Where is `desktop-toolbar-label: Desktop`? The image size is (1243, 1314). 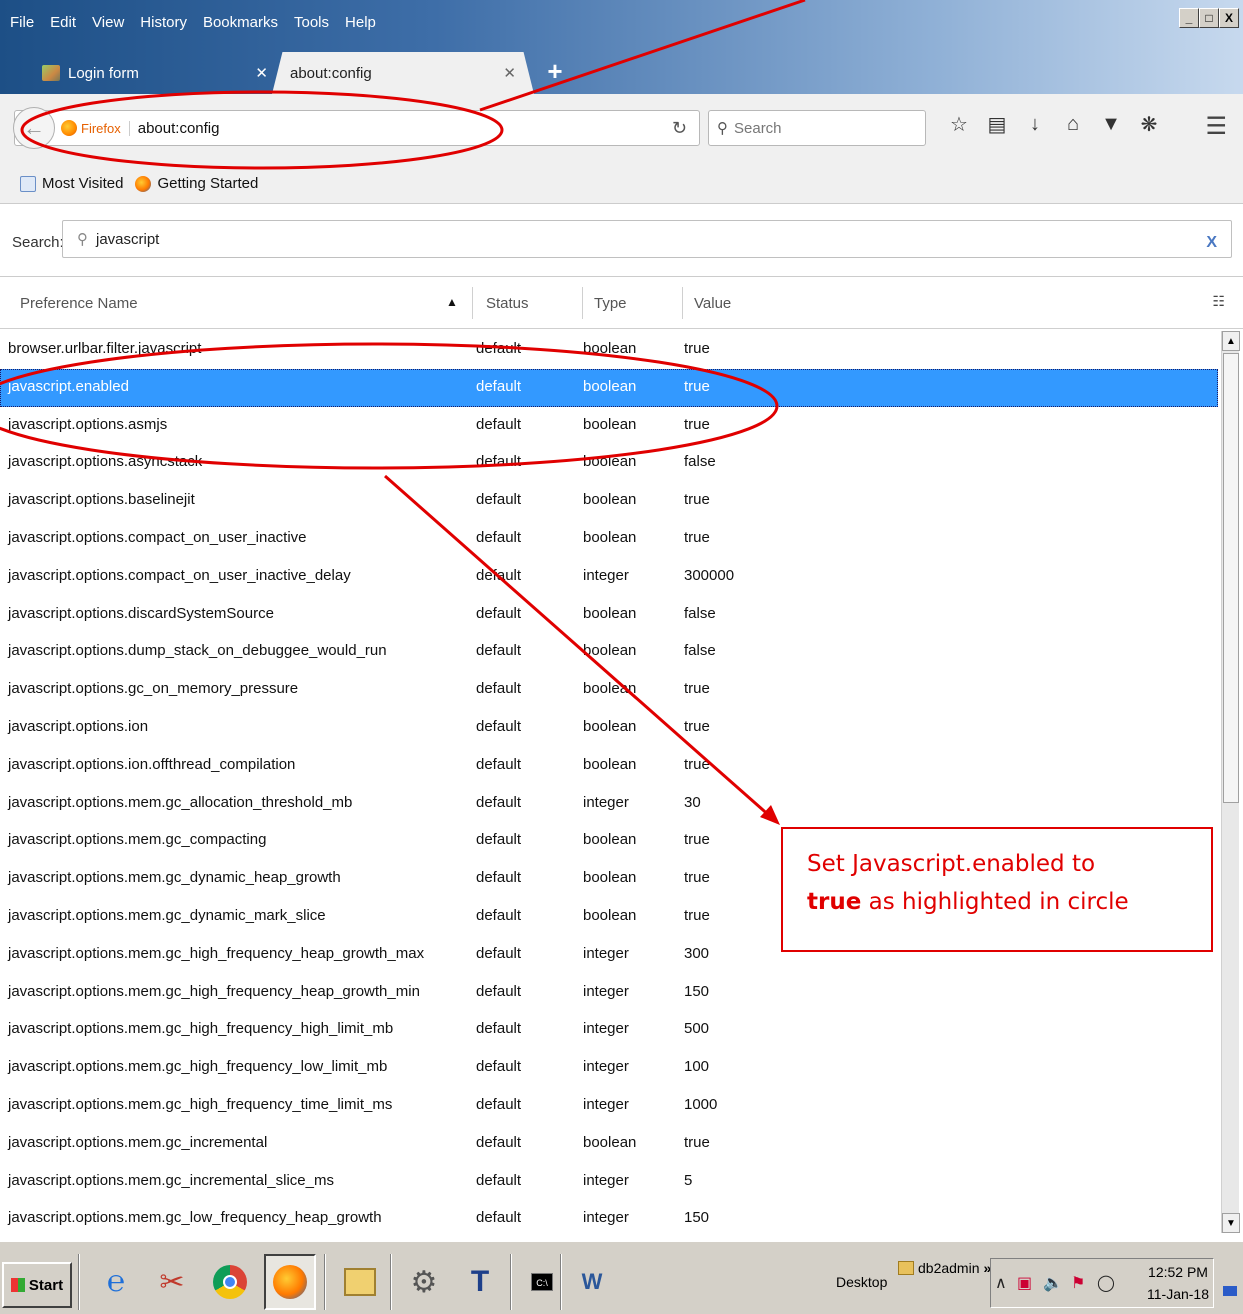 desktop-toolbar-label: Desktop is located at coordinates (861, 1282).